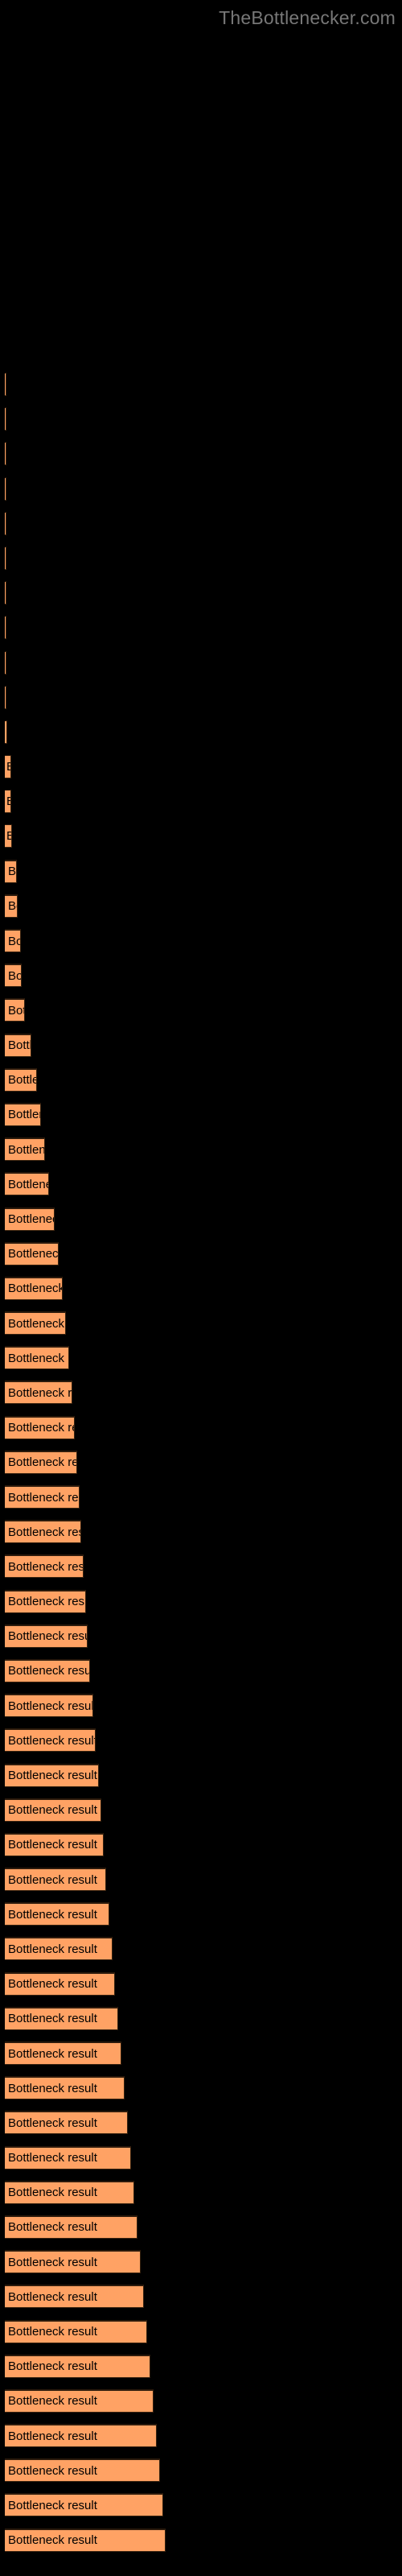  What do you see at coordinates (53, 1810) in the screenshot?
I see `bar-42: Bottleneck result` at bounding box center [53, 1810].